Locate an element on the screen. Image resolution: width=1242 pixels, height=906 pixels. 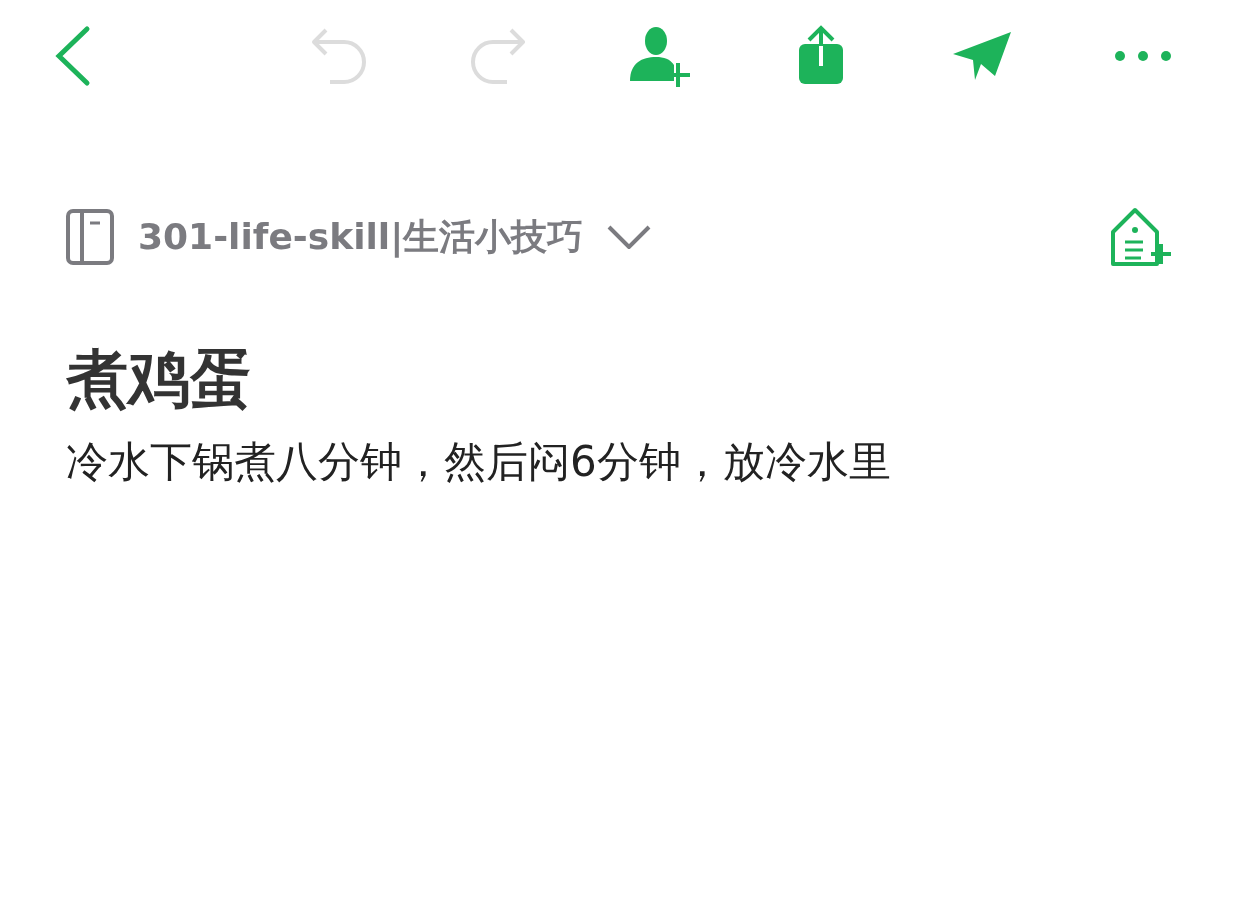
notebook-icon is located at coordinates (90, 237).